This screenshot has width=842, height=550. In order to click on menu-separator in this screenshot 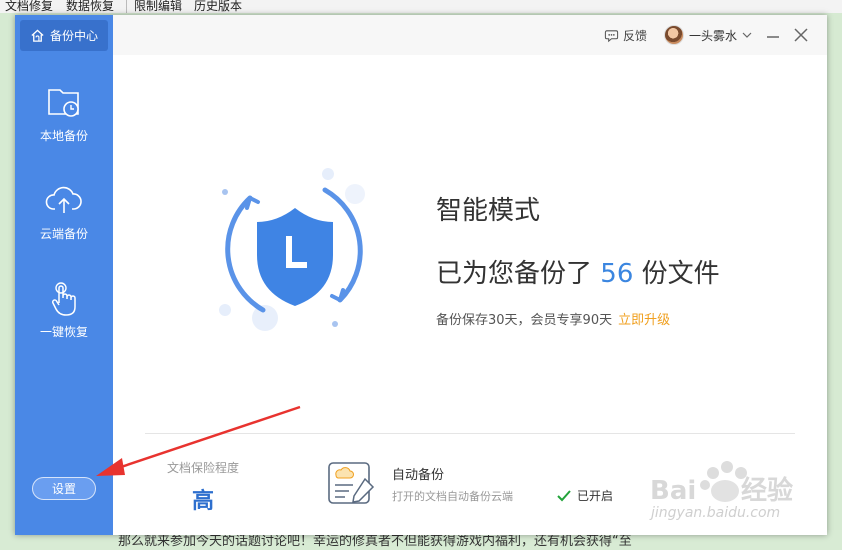, I will do `click(126, 6)`.